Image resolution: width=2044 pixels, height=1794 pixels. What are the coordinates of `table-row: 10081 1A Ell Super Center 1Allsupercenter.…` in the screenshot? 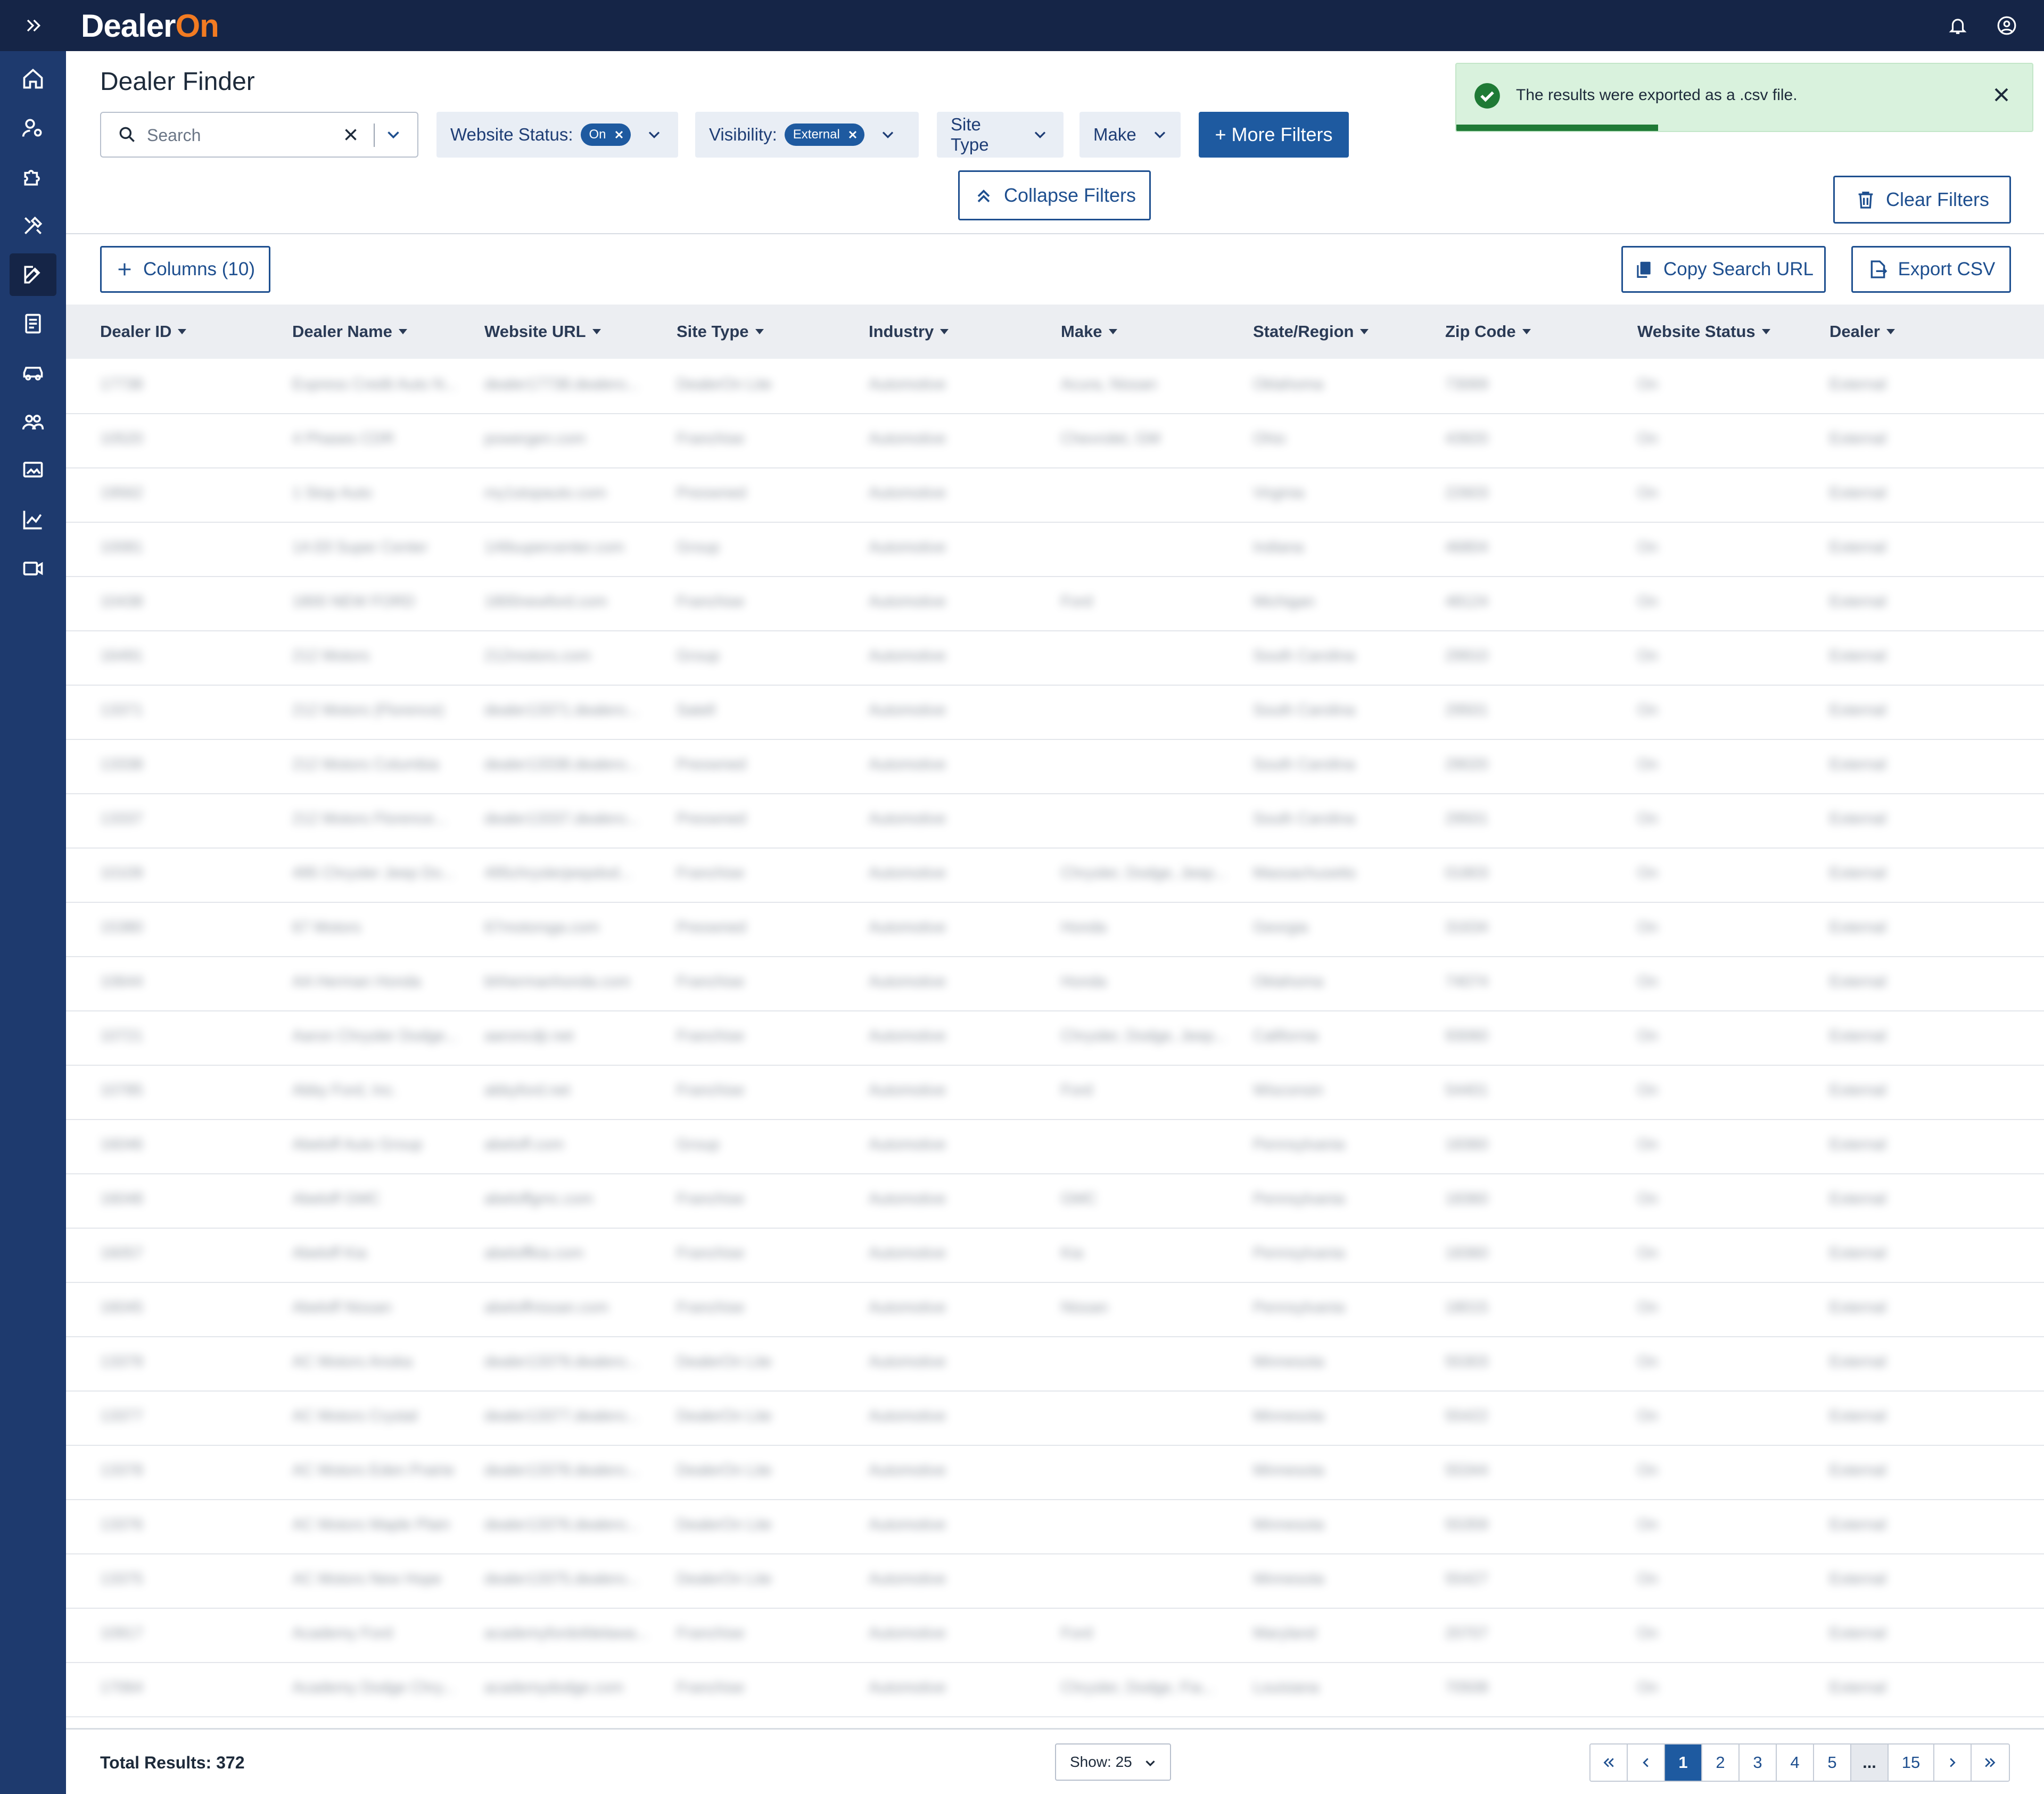 It's located at (1055, 549).